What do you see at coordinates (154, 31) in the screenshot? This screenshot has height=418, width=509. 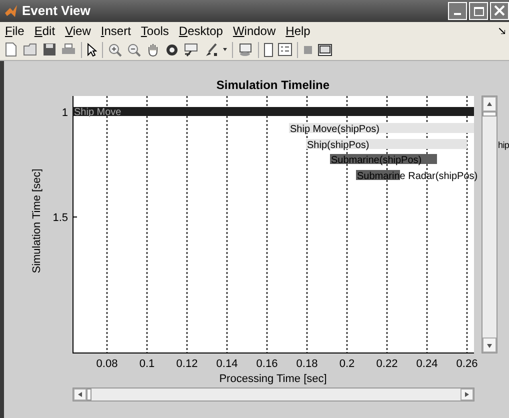 I see `menu-item: Tools` at bounding box center [154, 31].